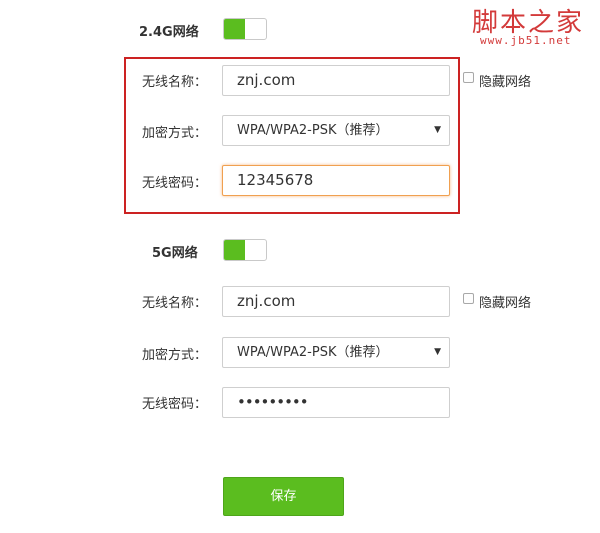 This screenshot has width=600, height=533. What do you see at coordinates (313, 352) in the screenshot?
I see `security-select-5g-value: WPA/WPA2-PSK（推荐）` at bounding box center [313, 352].